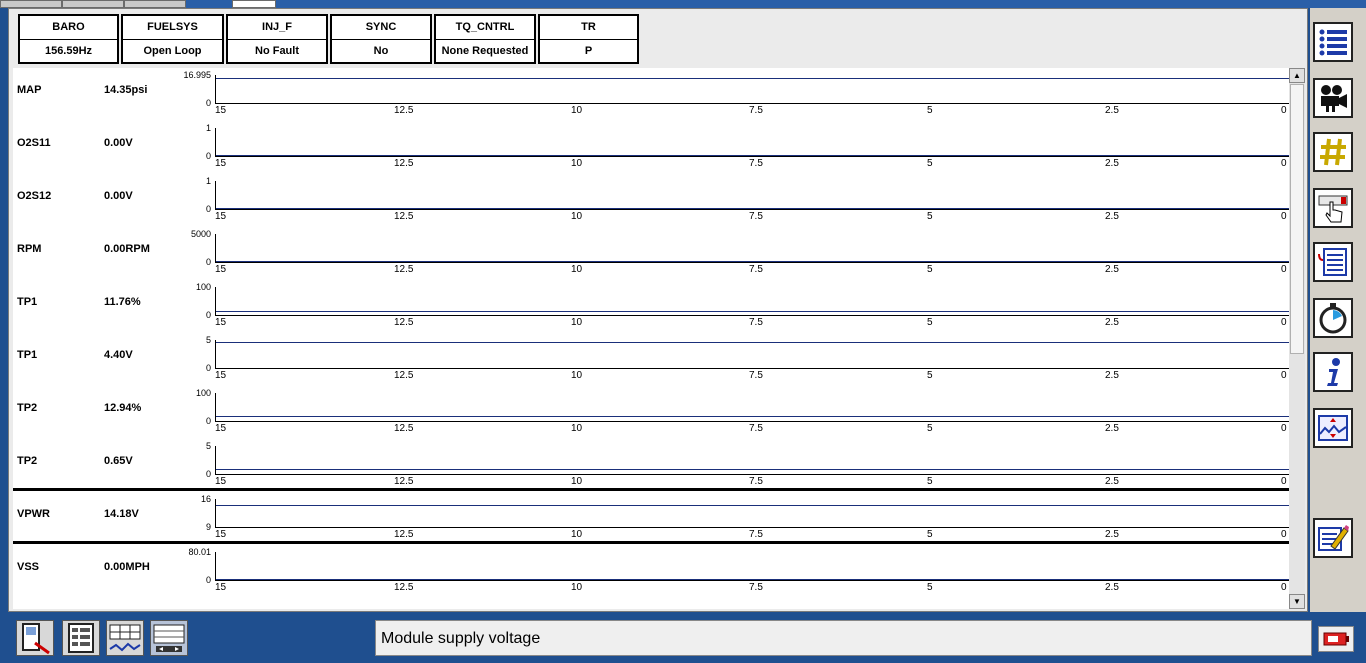  I want to click on scroll-down-button: ▼, so click(1297, 601).